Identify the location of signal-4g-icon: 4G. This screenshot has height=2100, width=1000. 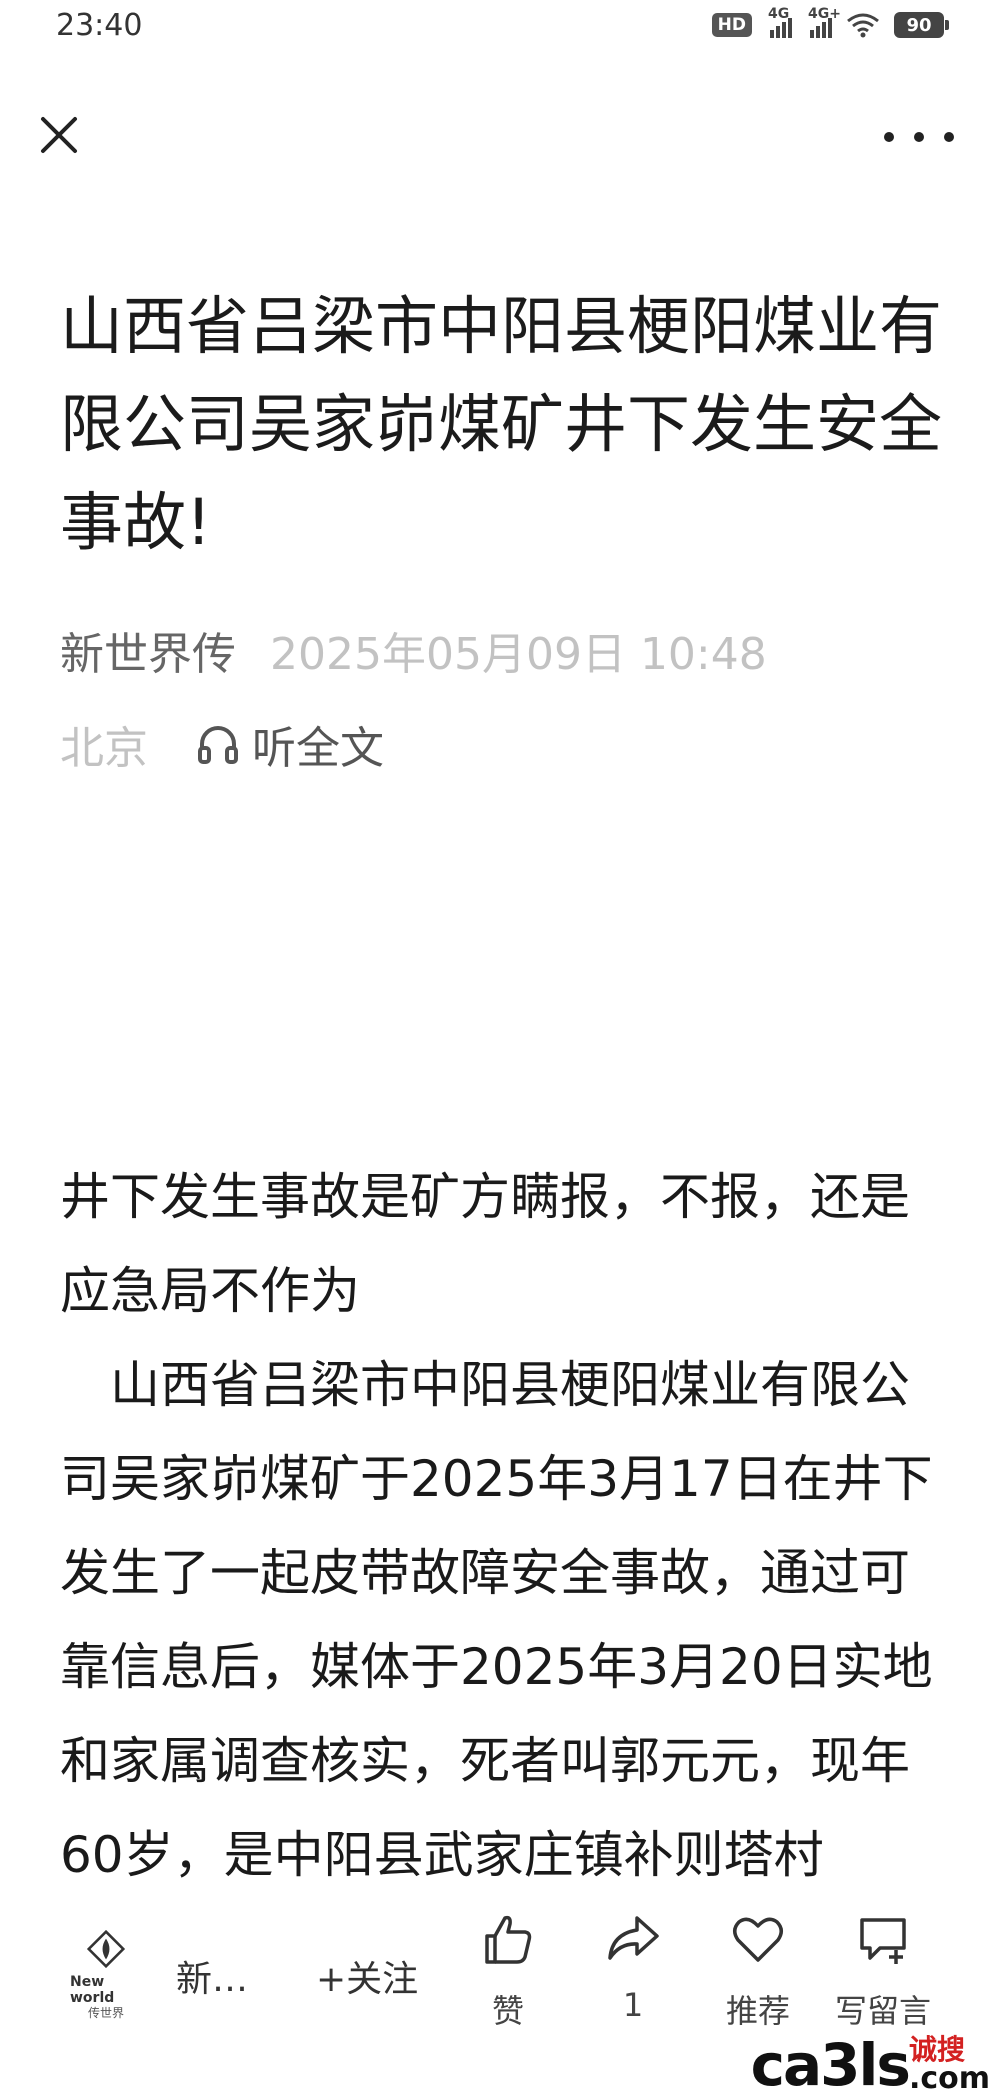
(779, 22).